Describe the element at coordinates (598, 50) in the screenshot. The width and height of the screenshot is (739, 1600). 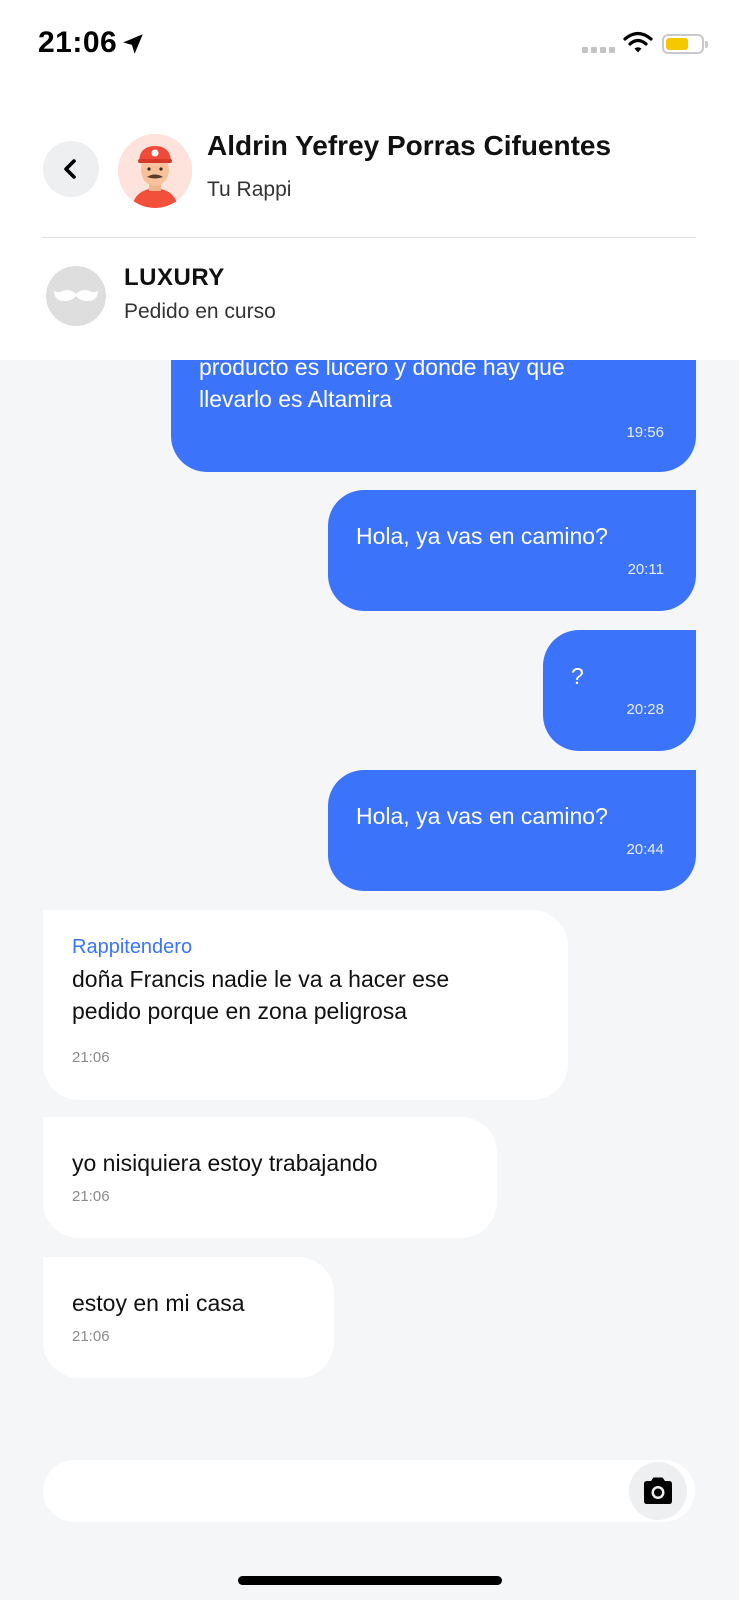
I see `cellular-signal-icon` at that location.